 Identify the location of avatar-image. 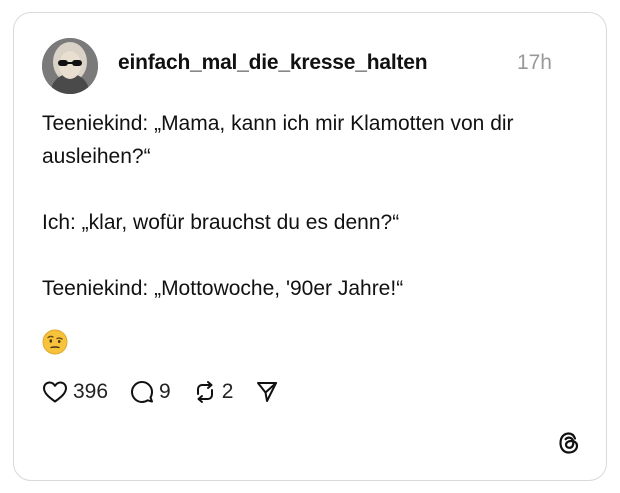
(70, 66).